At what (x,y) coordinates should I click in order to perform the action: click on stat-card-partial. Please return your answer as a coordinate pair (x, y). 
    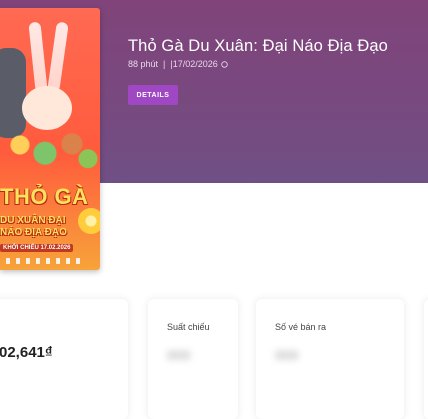
    Looking at the image, I should click on (426, 359).